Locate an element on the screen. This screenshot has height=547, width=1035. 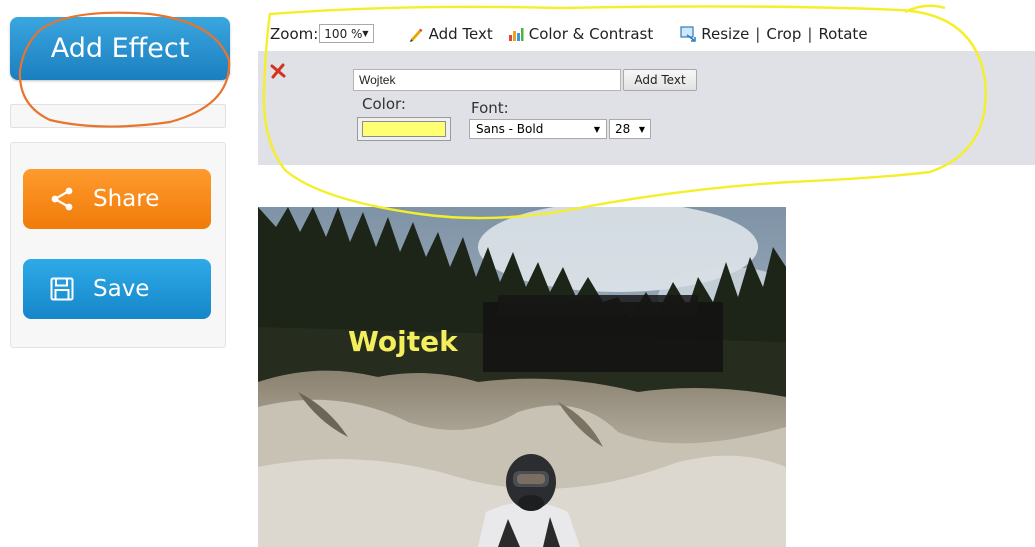
zoom-label: Zoom: is located at coordinates (294, 33).